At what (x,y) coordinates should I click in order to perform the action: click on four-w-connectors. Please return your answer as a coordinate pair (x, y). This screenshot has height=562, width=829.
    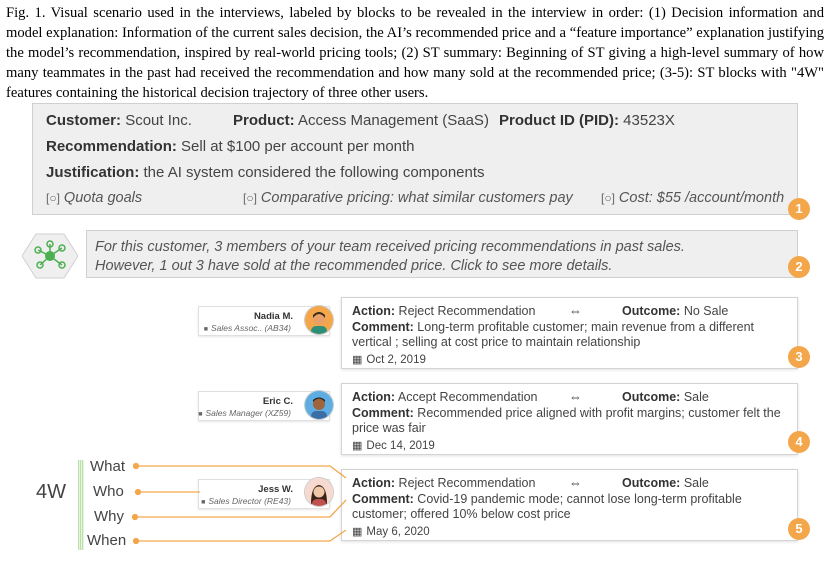
    Looking at the image, I should click on (239, 503).